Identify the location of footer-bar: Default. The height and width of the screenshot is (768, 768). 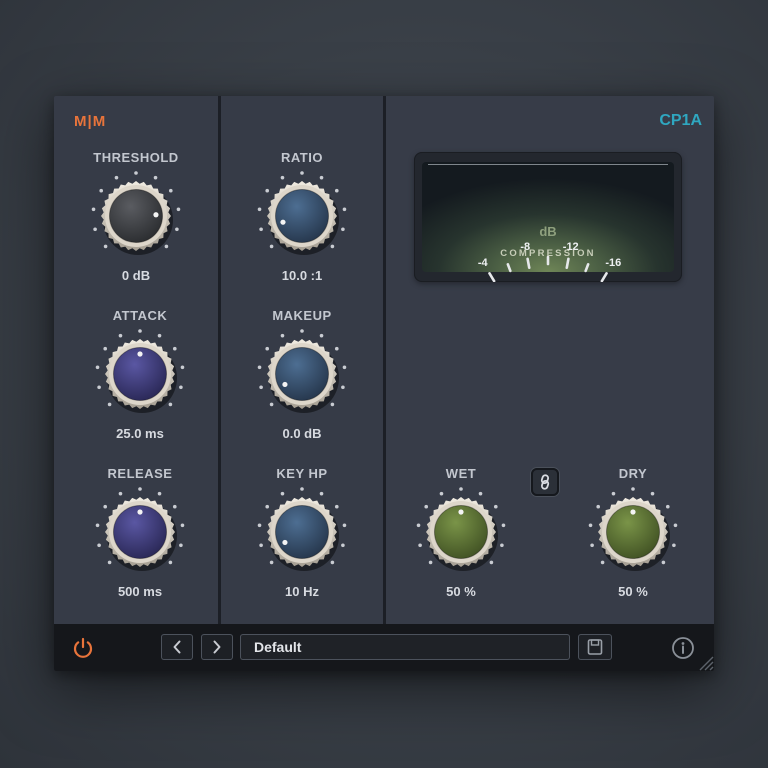
(384, 647).